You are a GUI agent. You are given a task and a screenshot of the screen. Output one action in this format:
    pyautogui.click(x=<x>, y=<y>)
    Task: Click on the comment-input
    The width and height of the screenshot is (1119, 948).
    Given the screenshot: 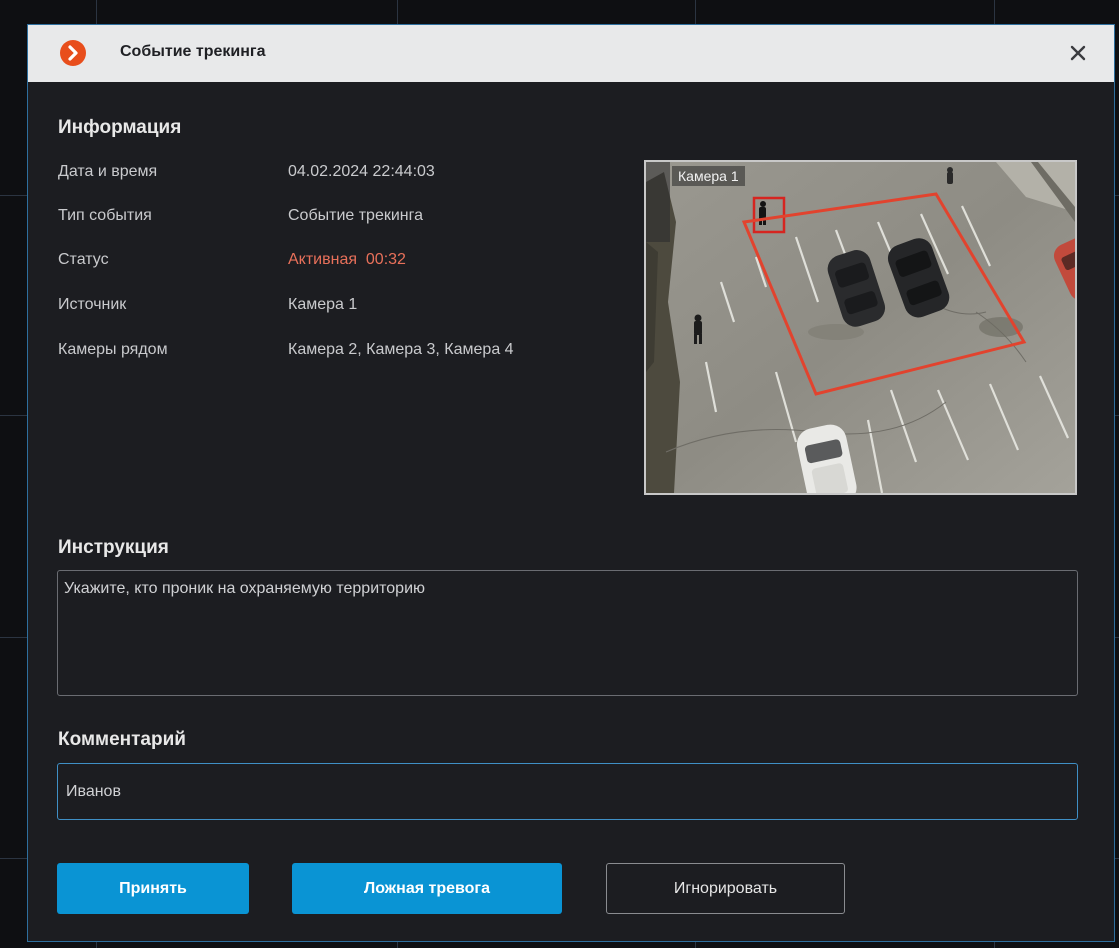 What is the action you would take?
    pyautogui.click(x=567, y=791)
    